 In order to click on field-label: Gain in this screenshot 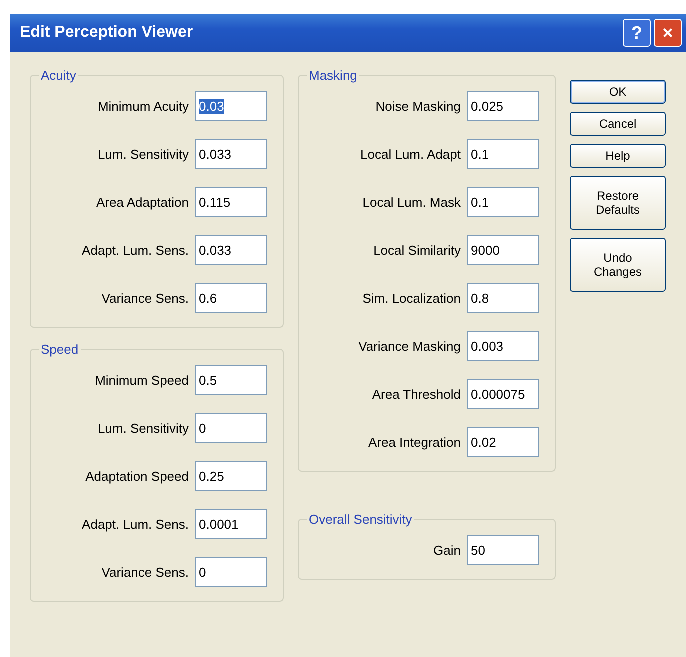, I will do `click(447, 550)`.